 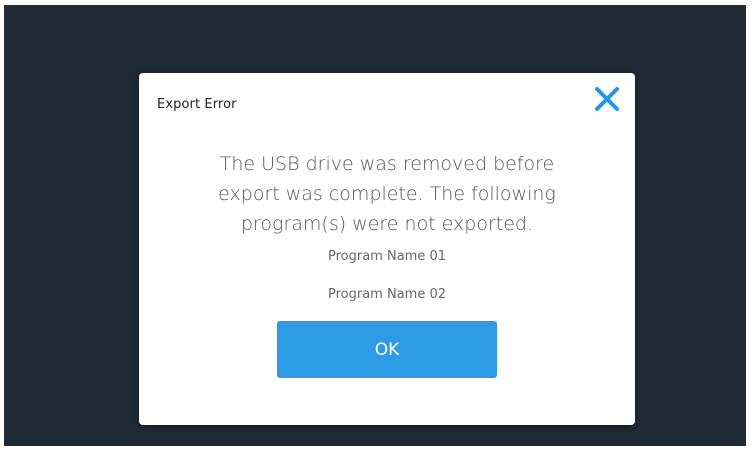 I want to click on program-name-item: Program Name 02, so click(x=386, y=294).